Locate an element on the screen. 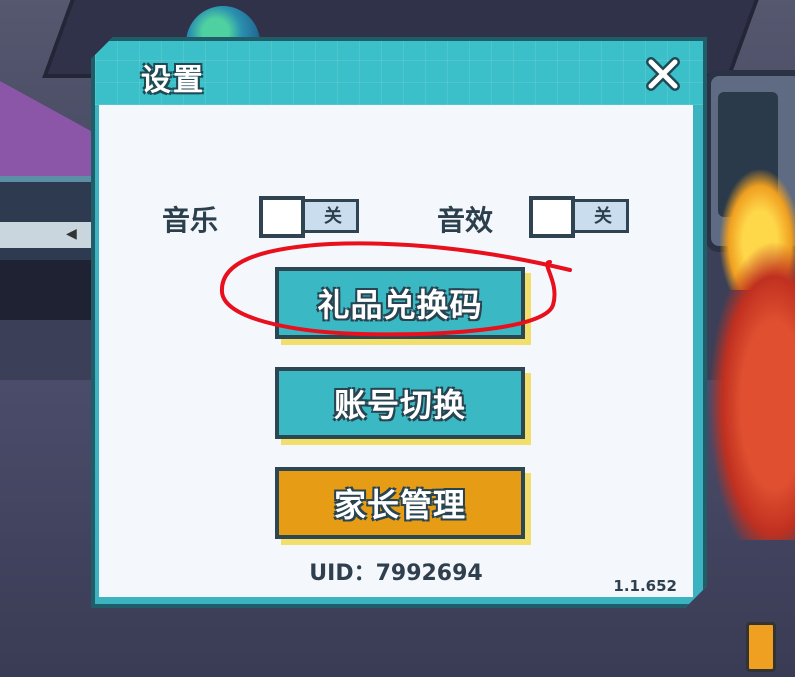 This screenshot has width=795, height=677. background-strip is located at coordinates (48, 235).